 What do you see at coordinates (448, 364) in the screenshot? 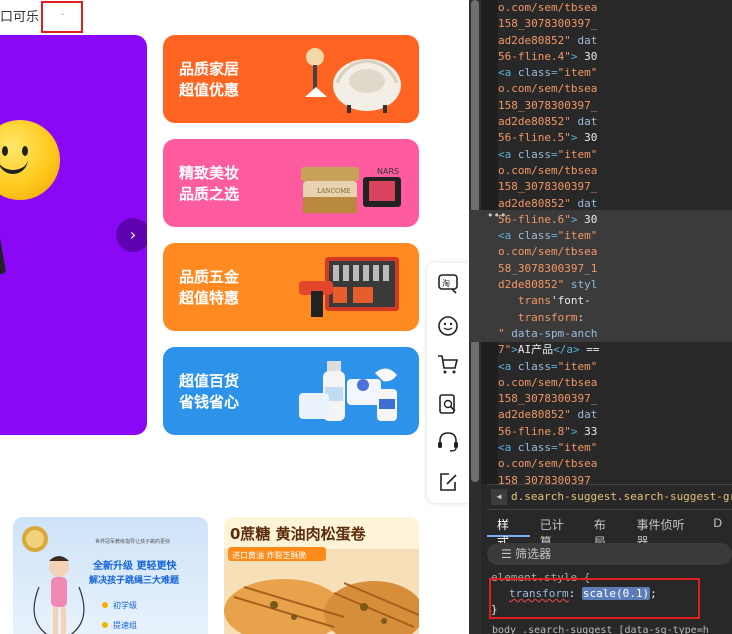
I see `cart-icon` at bounding box center [448, 364].